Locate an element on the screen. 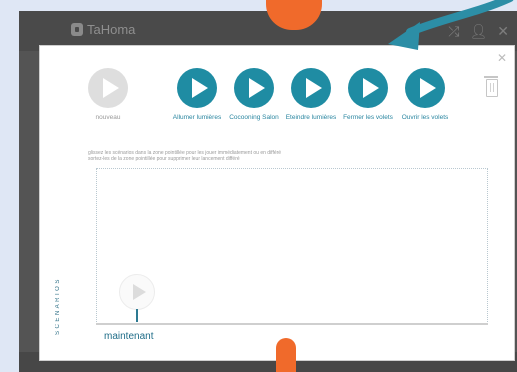  scenario-label: Ouvrir les volets is located at coordinates (425, 117).